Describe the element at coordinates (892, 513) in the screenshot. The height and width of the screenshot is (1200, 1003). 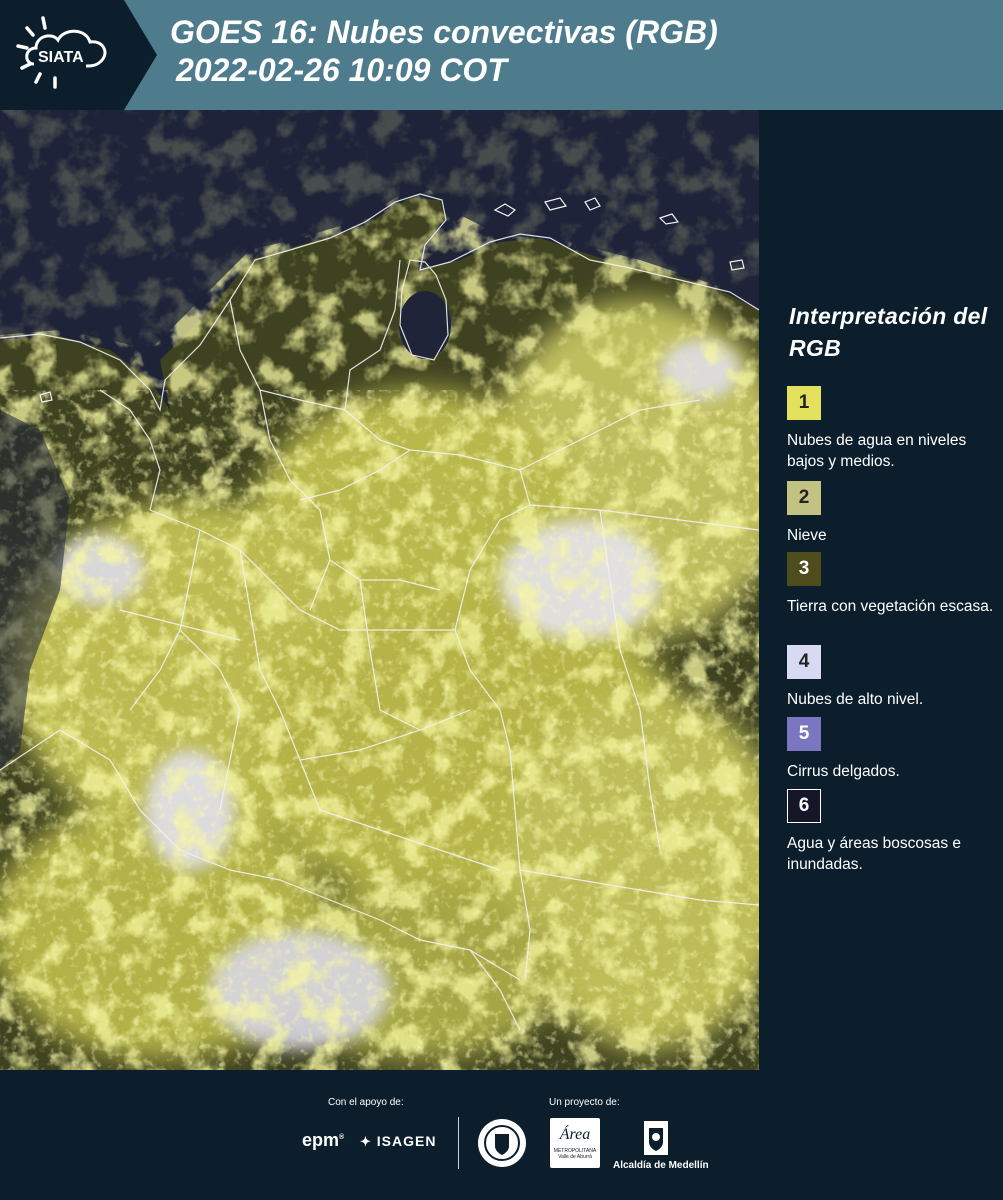
I see `legend-item: 2 Nieve` at that location.